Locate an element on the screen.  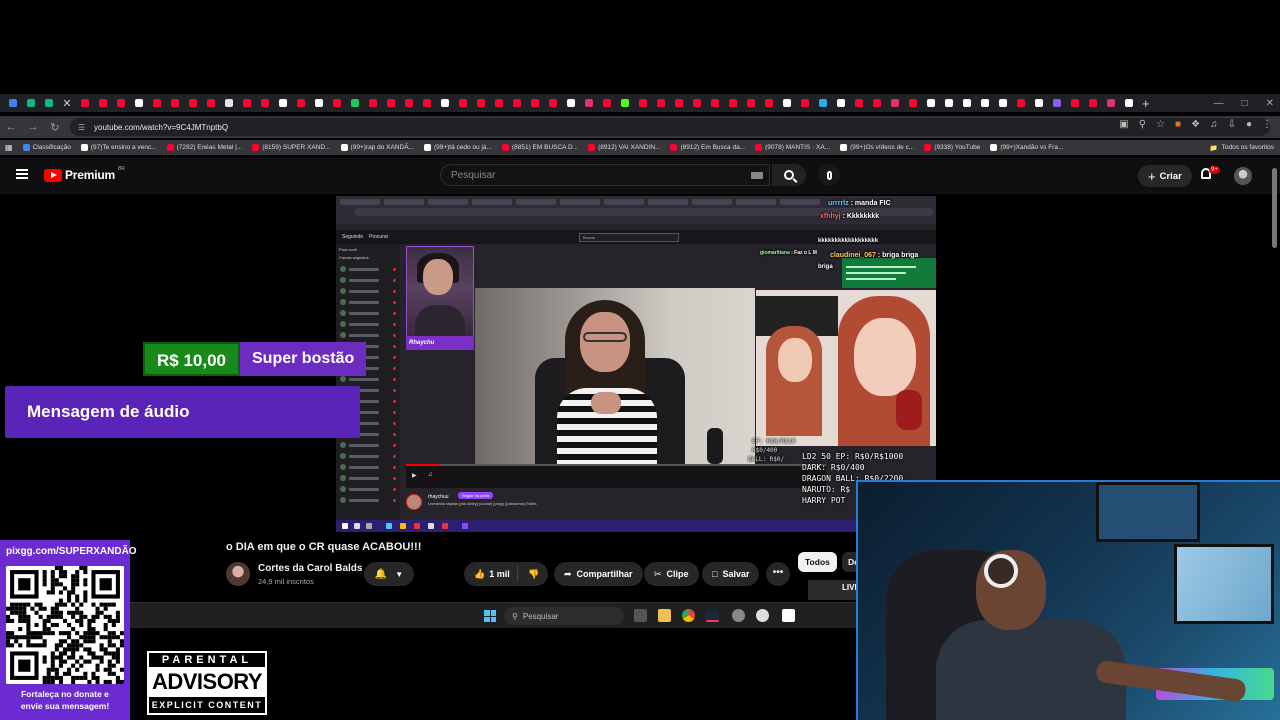
download-icon: ⇩ is located at coordinates (1232, 124).